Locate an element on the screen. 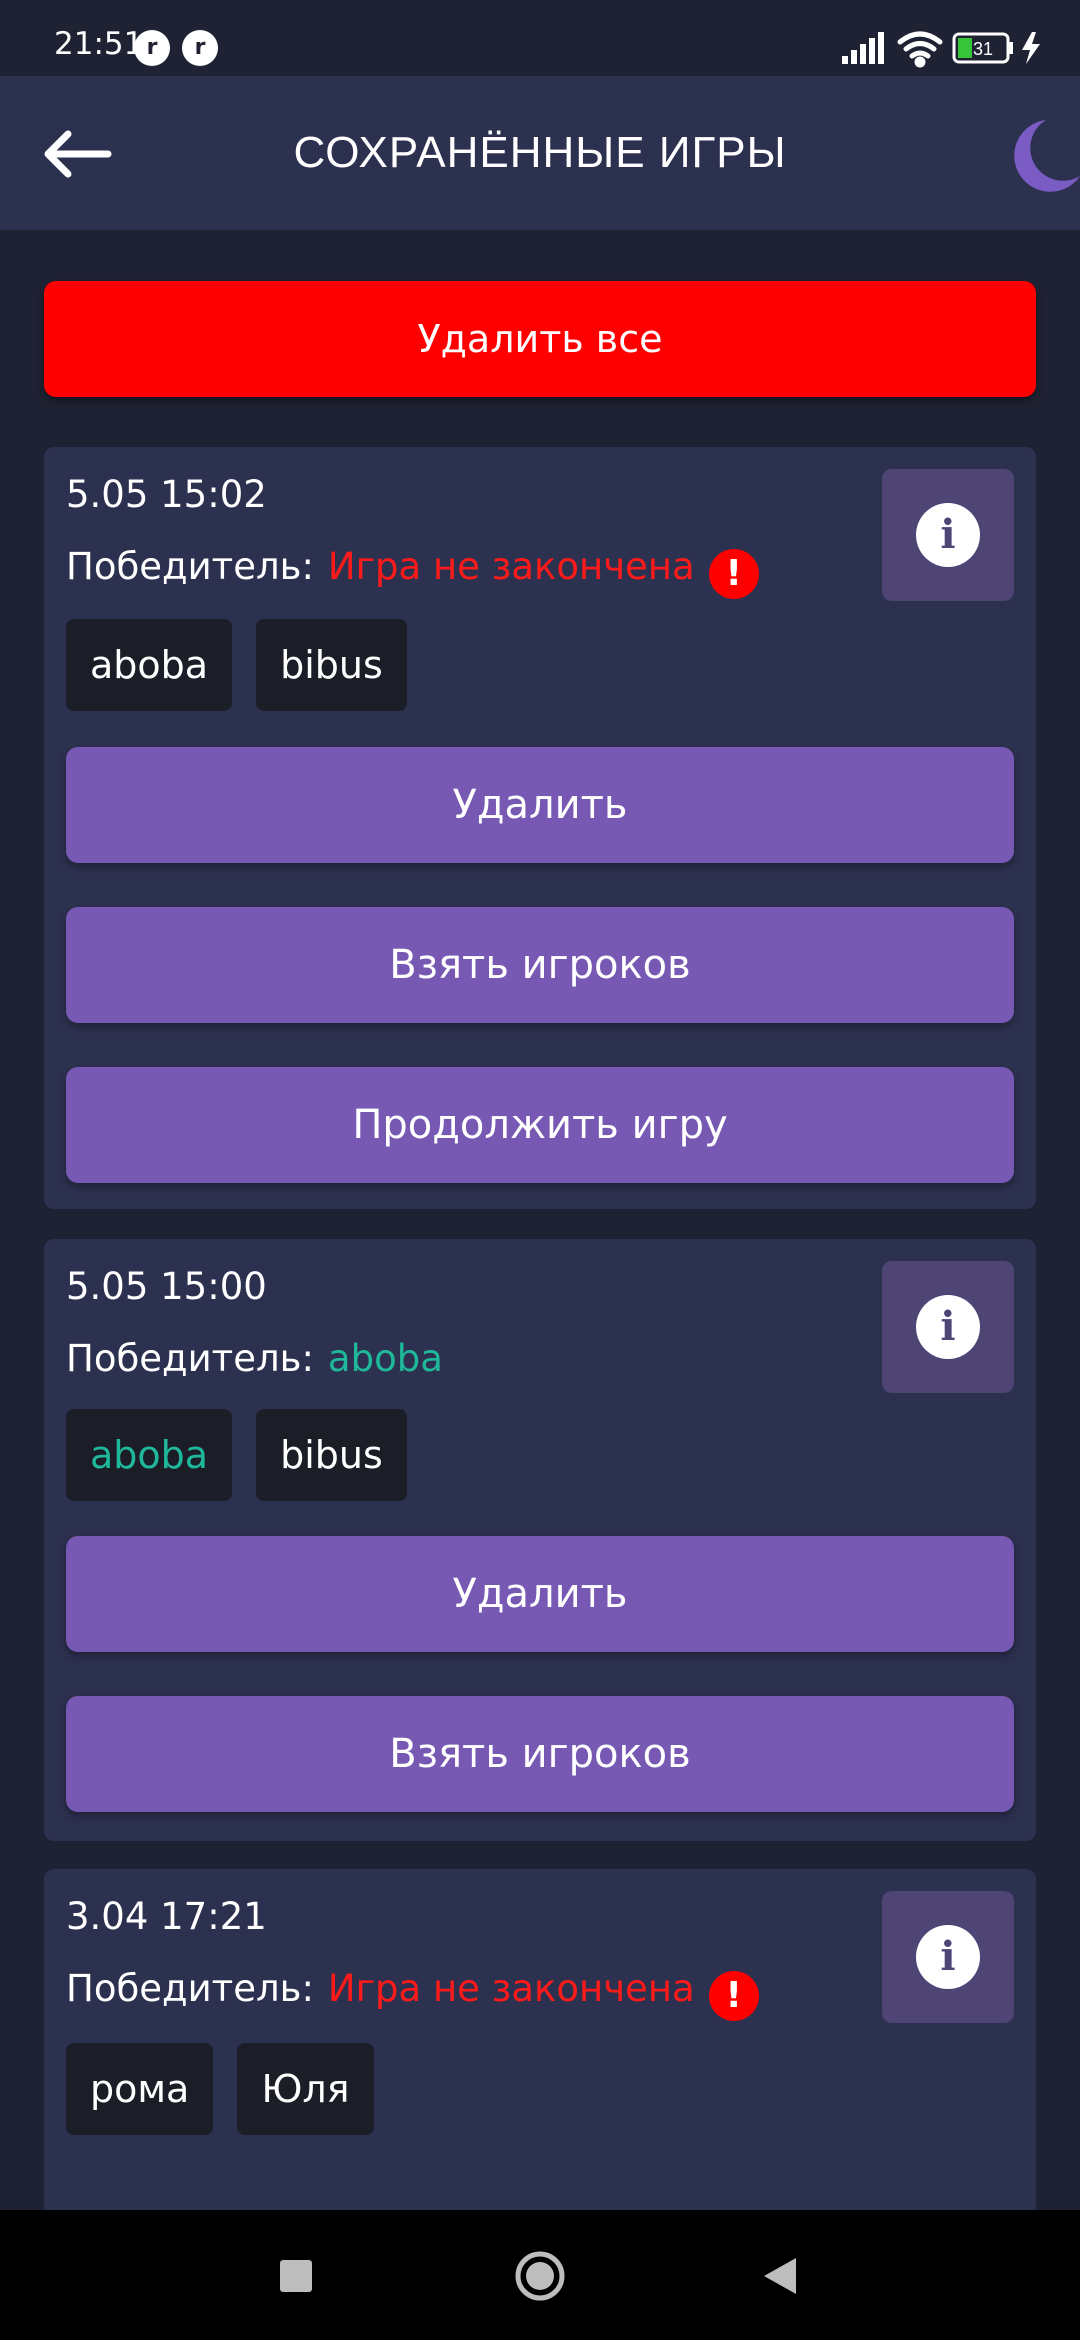 The width and height of the screenshot is (1080, 2340). continue-game-button: Продолжить игру is located at coordinates (540, 1125).